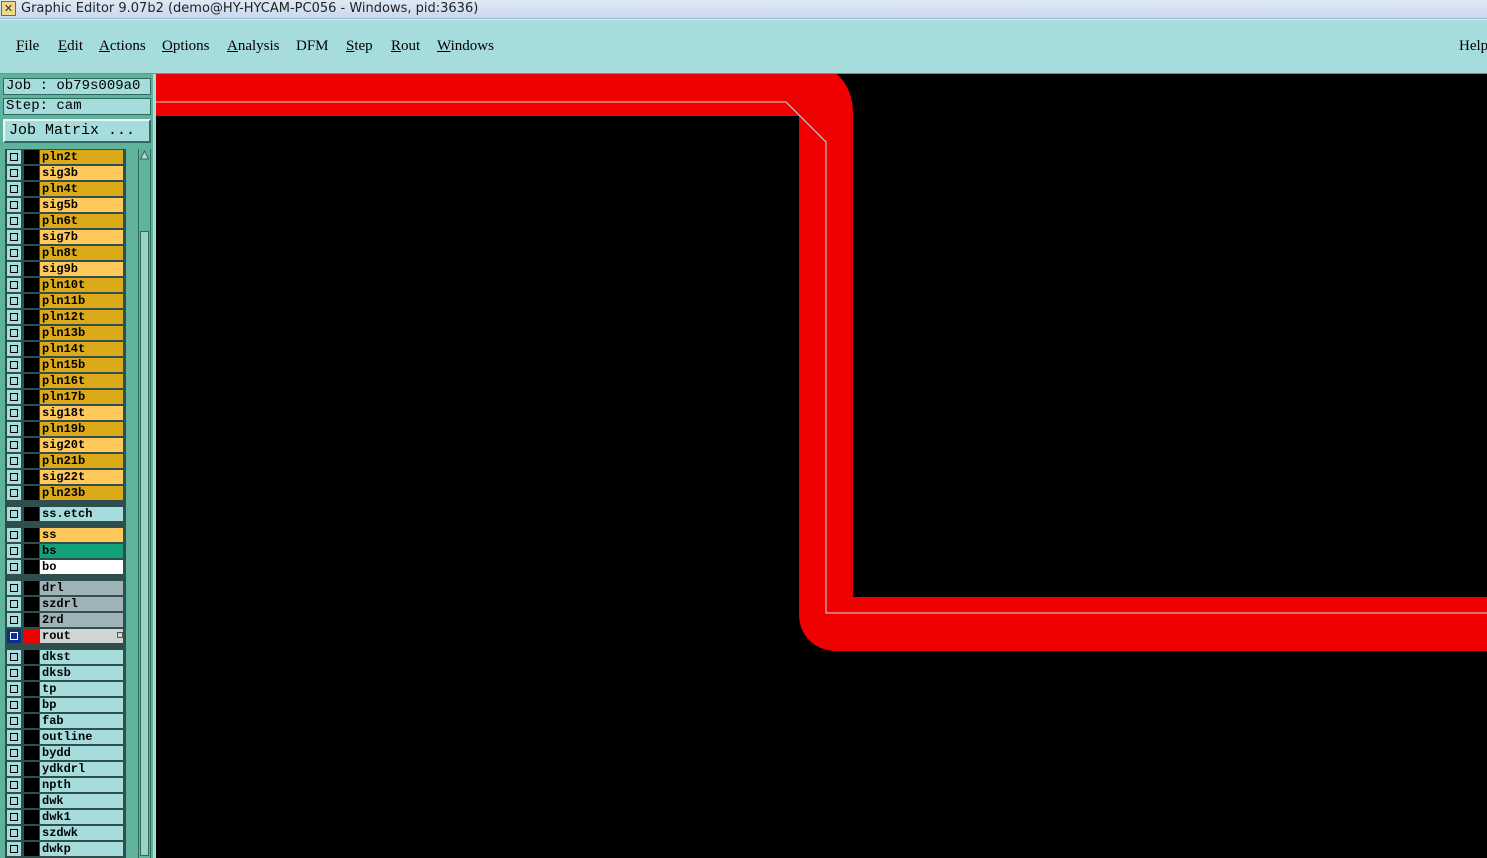 The width and height of the screenshot is (1487, 858). I want to click on menu-dfm: DFM, so click(312, 46).